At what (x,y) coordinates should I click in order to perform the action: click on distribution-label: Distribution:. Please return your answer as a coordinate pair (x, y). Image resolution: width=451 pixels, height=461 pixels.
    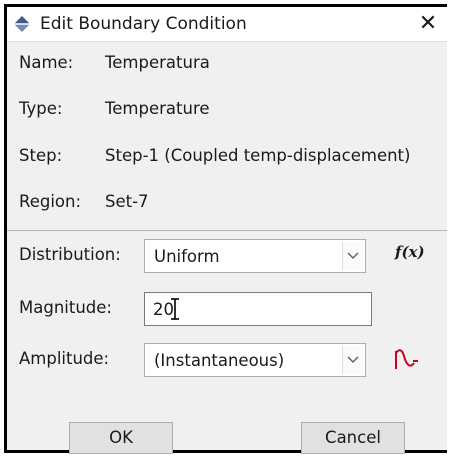
    Looking at the image, I should click on (70, 254).